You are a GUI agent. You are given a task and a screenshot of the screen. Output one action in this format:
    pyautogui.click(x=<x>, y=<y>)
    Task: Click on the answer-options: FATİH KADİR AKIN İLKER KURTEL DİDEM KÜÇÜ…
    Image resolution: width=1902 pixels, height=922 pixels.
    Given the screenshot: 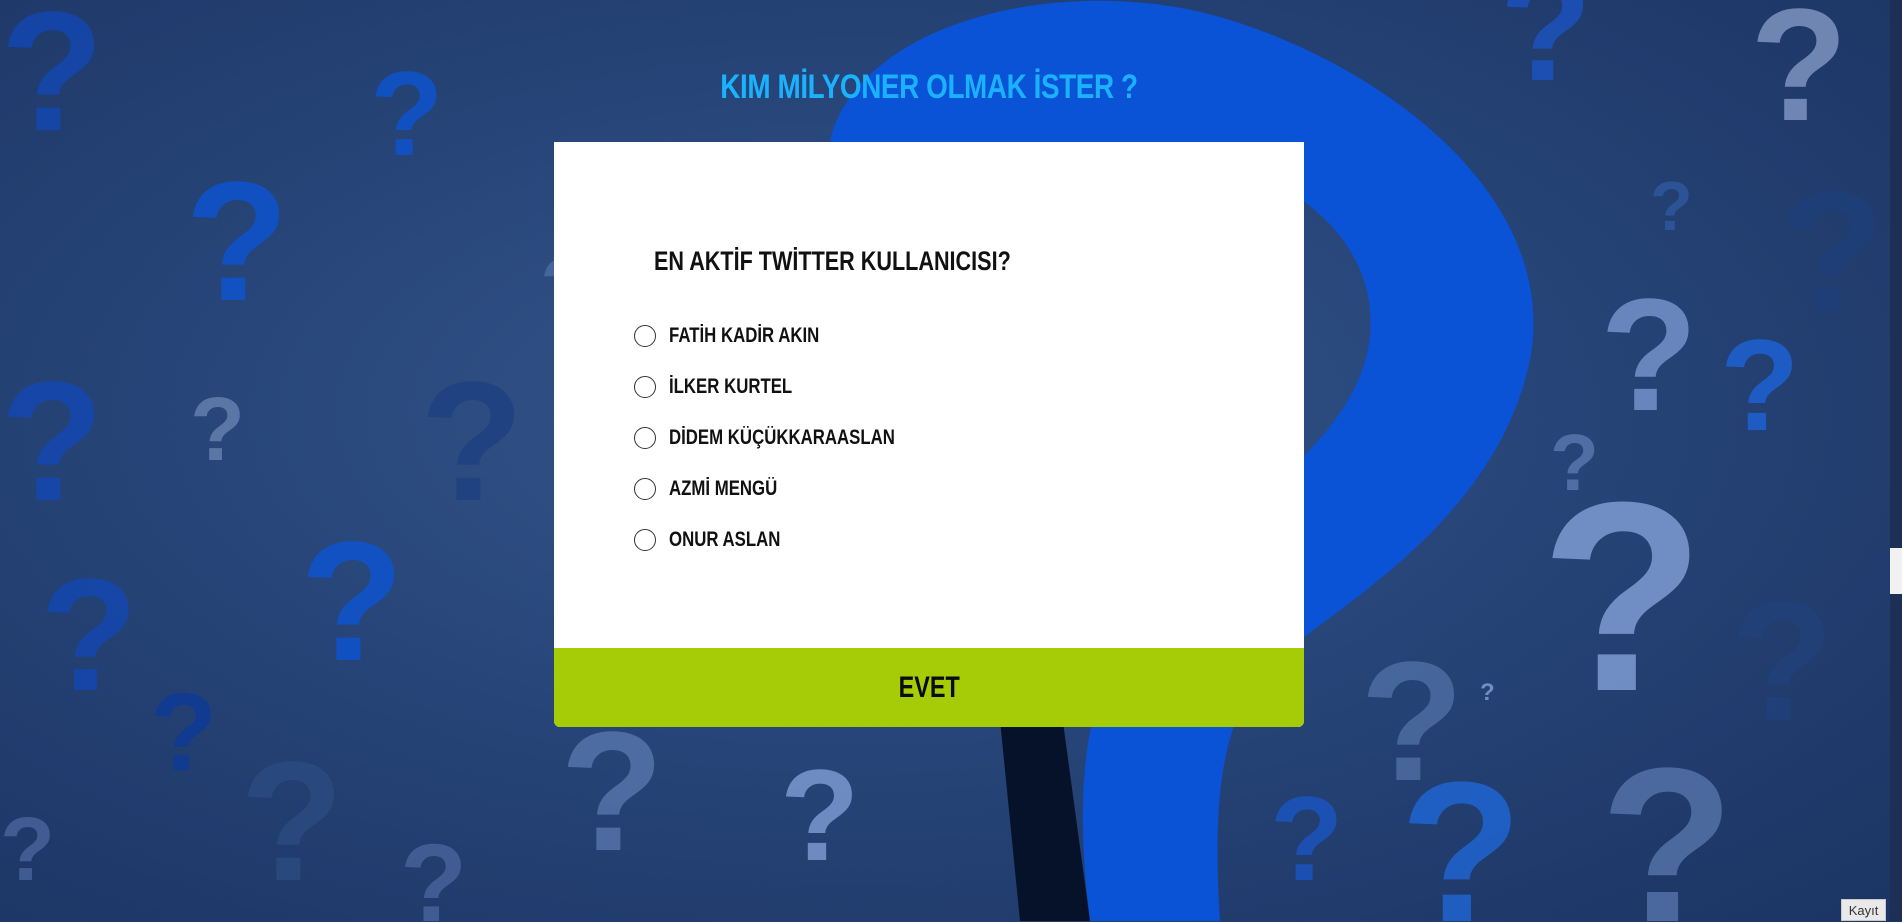 What is the action you would take?
    pyautogui.click(x=792, y=437)
    